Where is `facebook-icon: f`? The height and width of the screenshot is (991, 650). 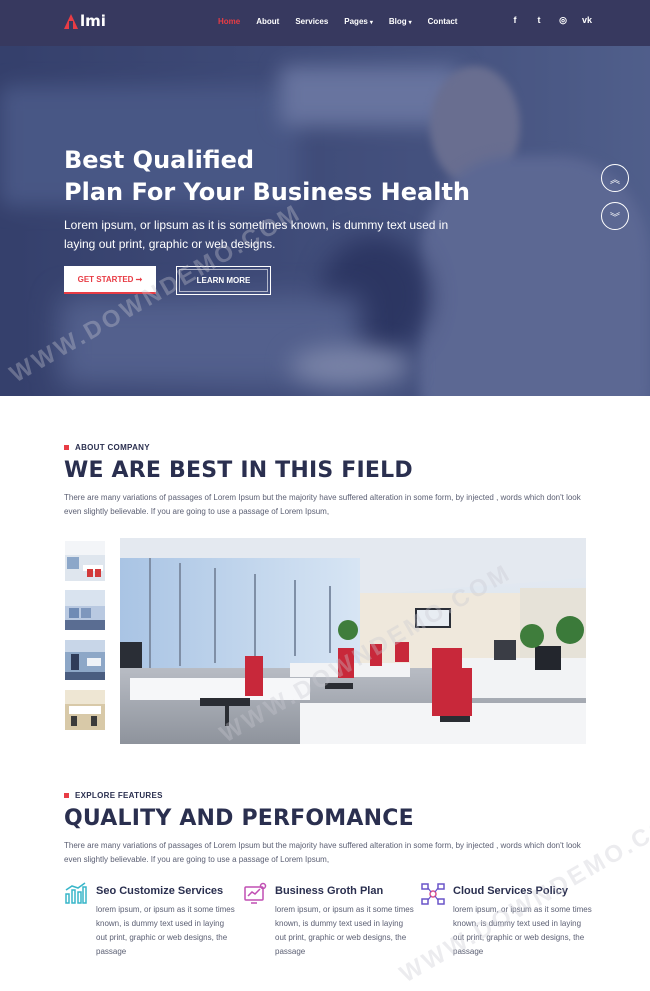
facebook-icon: f is located at coordinates (515, 20).